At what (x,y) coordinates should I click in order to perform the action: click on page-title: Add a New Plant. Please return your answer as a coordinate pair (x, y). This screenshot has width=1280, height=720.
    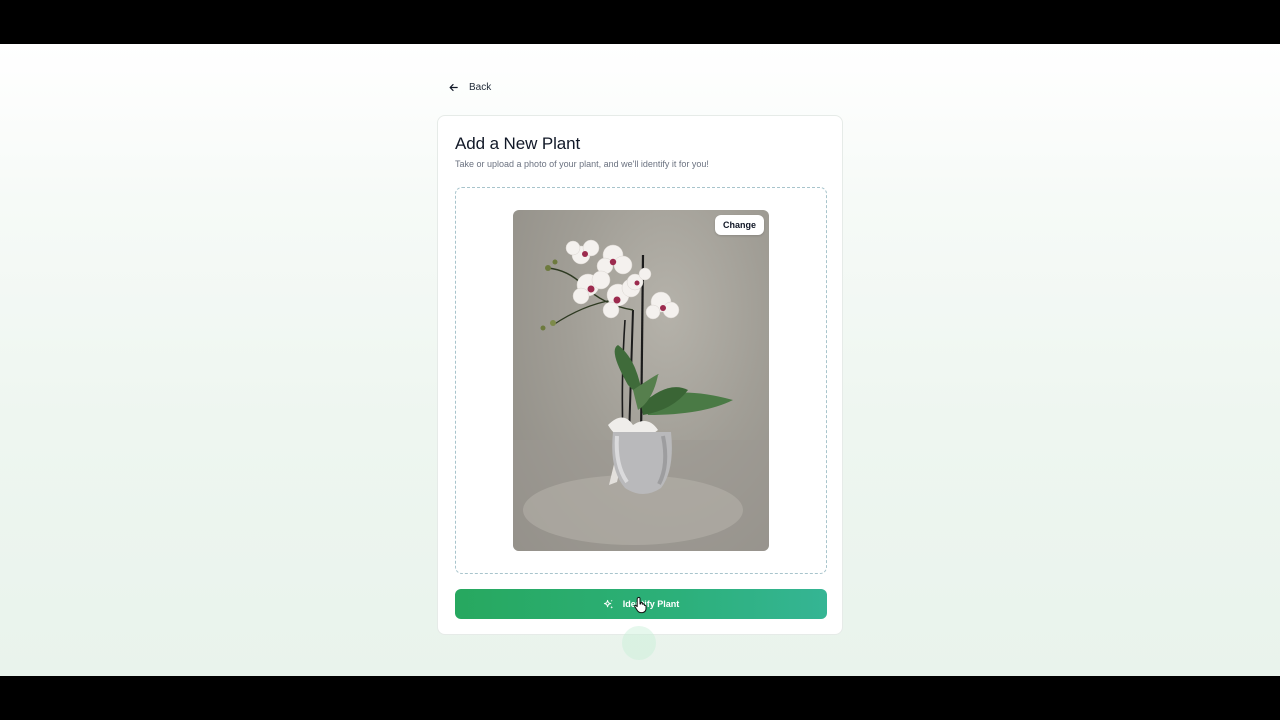
    Looking at the image, I should click on (518, 143).